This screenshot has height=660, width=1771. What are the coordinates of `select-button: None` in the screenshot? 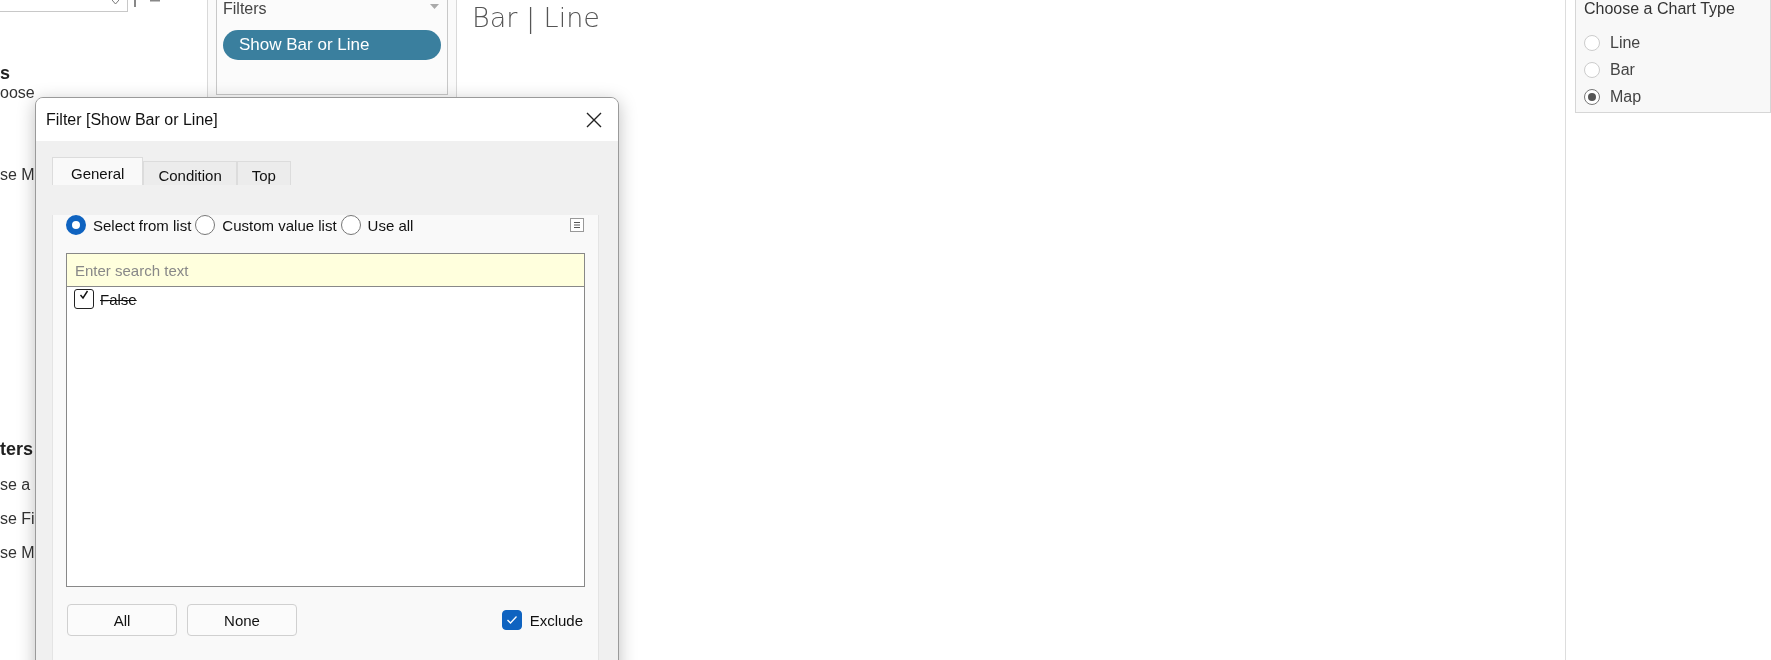 It's located at (242, 620).